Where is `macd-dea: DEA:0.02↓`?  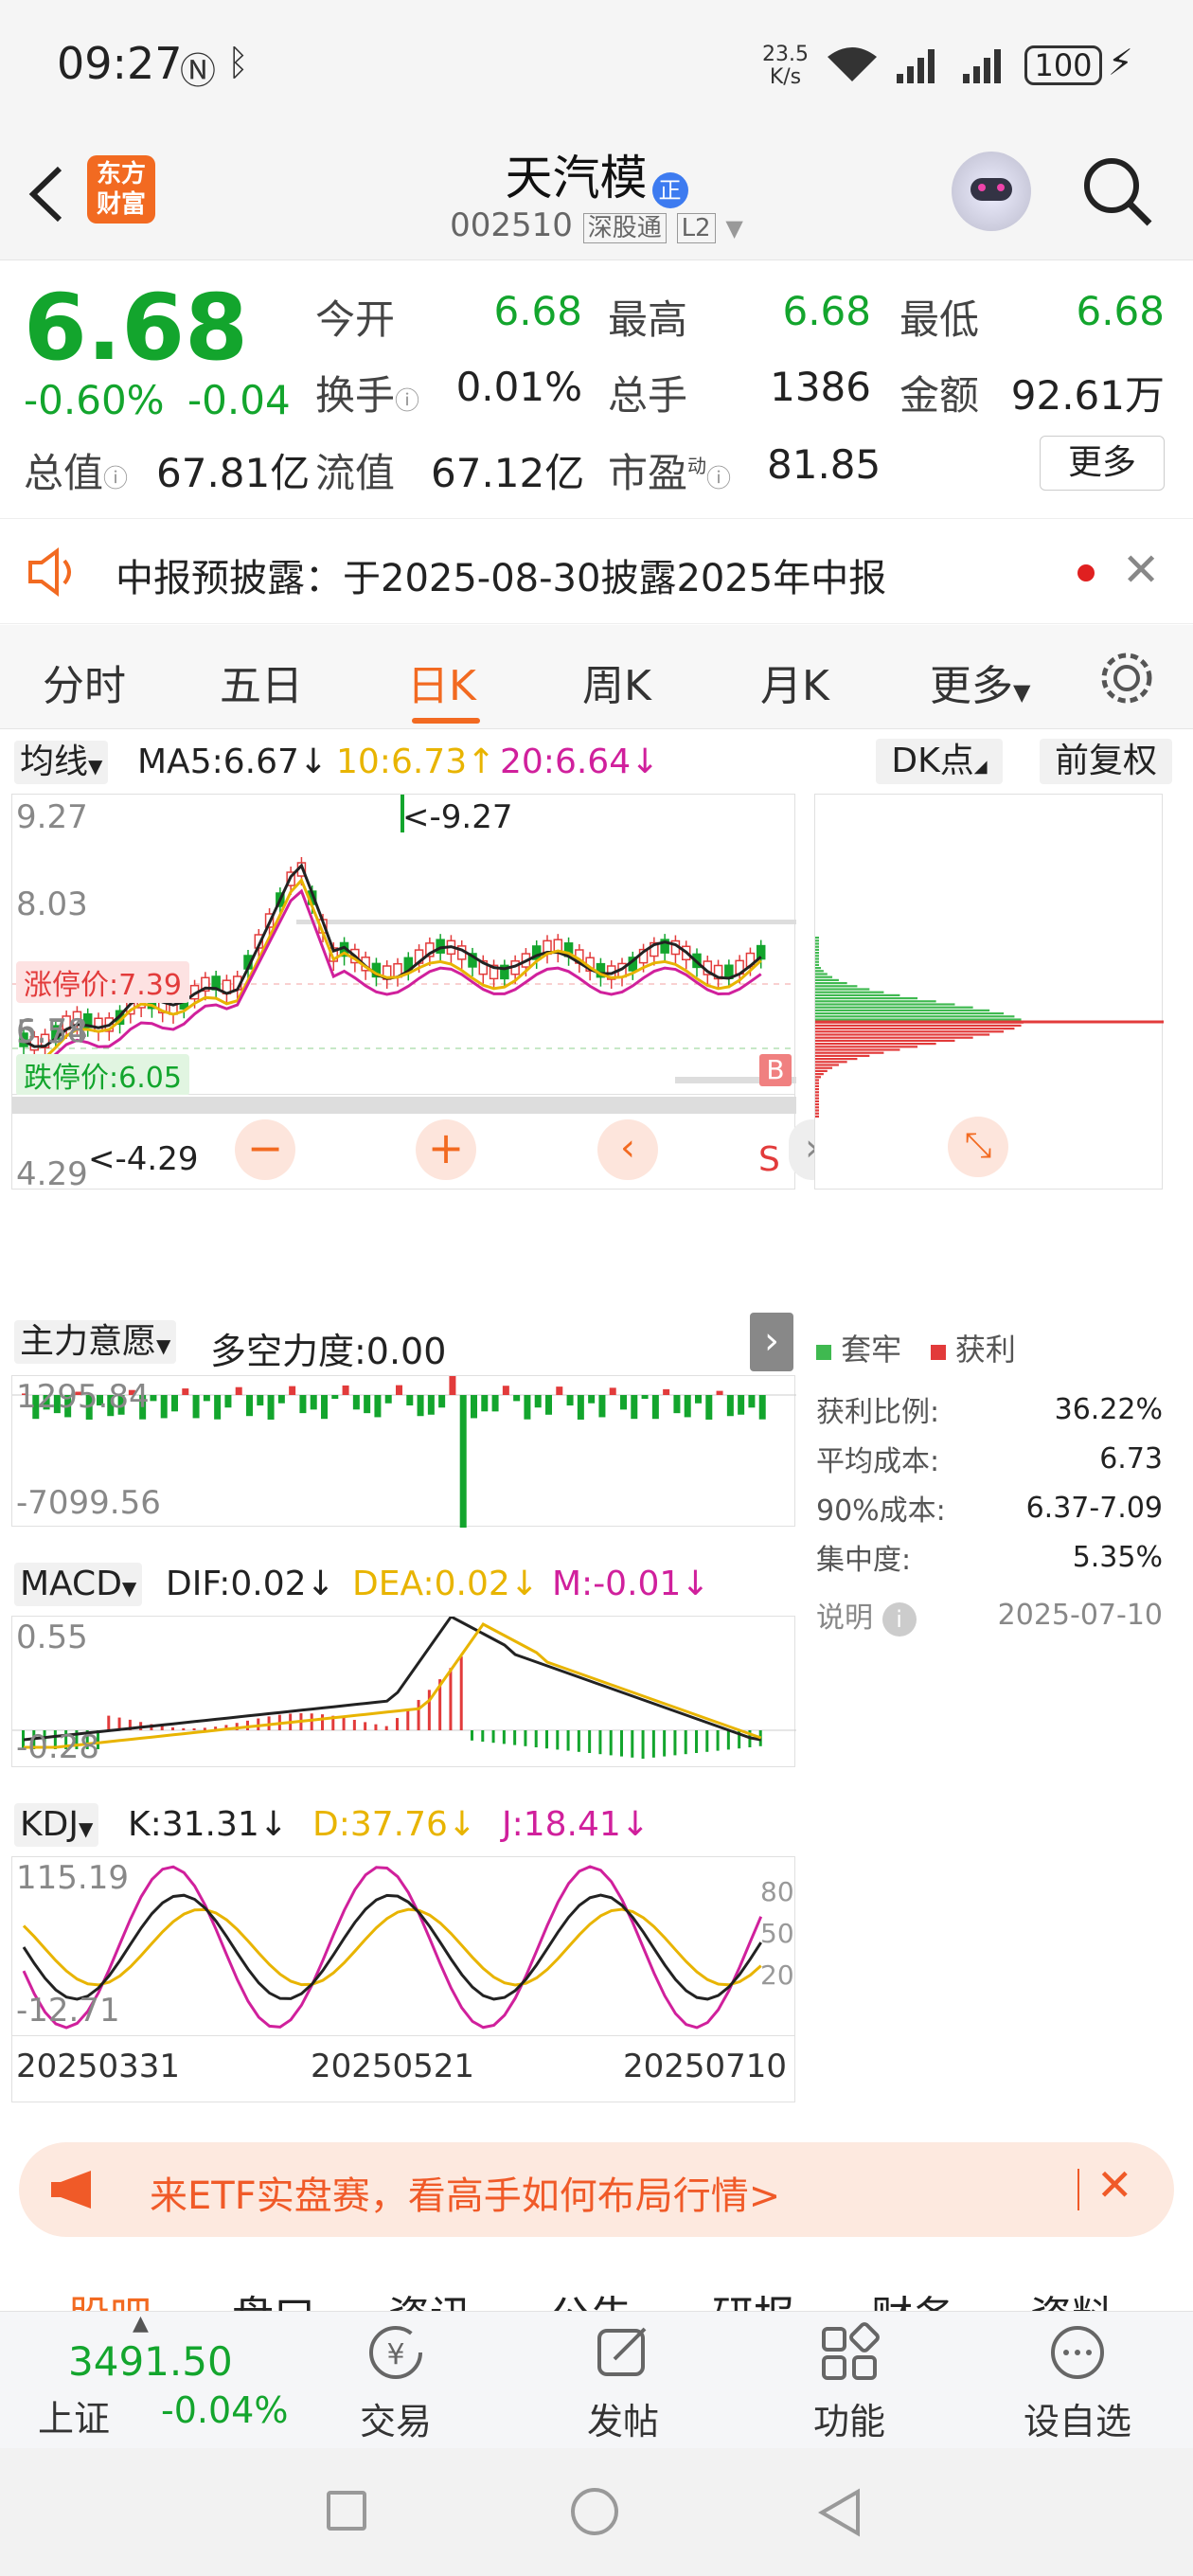
macd-dea: DEA:0.02↓ is located at coordinates (445, 1584).